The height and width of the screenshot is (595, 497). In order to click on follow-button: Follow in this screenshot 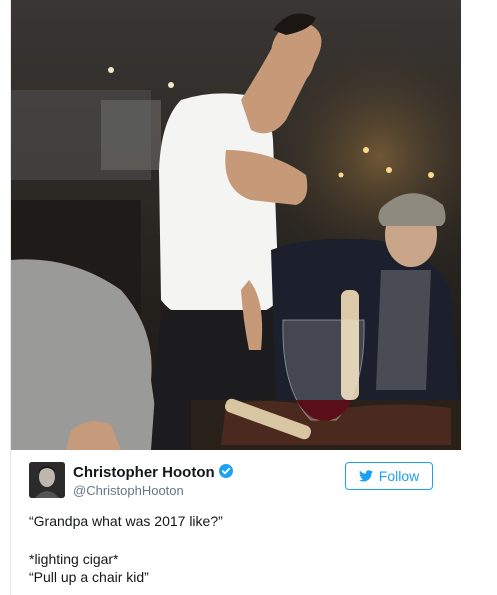, I will do `click(389, 476)`.